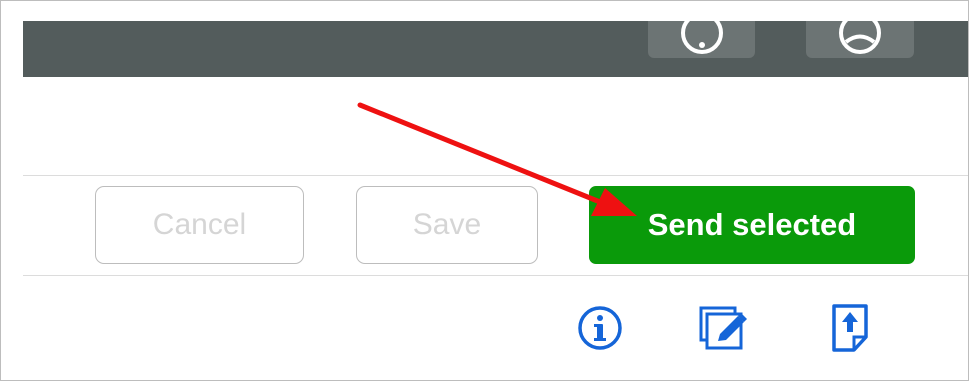 This screenshot has height=381, width=969. What do you see at coordinates (447, 225) in the screenshot?
I see `save-button: Save` at bounding box center [447, 225].